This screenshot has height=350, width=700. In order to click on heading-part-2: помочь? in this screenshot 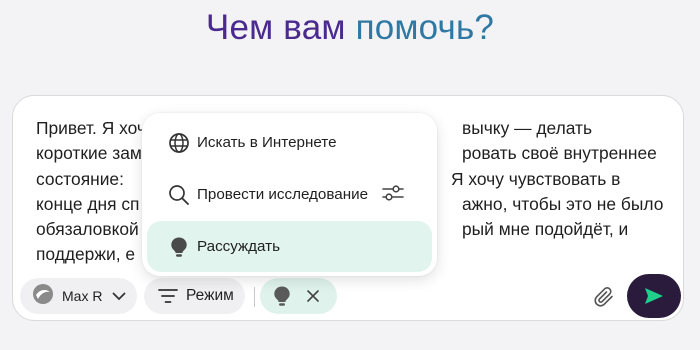, I will do `click(425, 27)`.